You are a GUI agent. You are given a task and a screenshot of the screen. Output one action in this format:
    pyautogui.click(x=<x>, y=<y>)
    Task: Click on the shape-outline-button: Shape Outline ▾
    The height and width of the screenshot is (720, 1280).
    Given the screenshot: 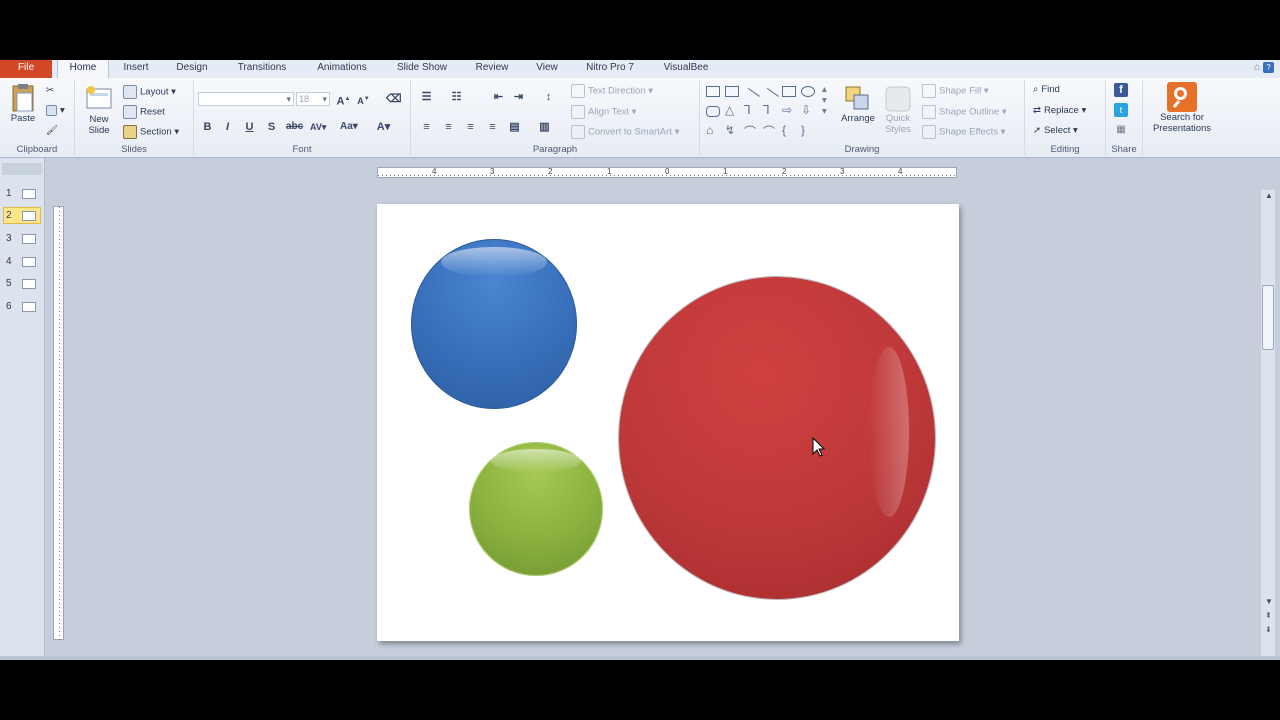 What is the action you would take?
    pyautogui.click(x=964, y=112)
    